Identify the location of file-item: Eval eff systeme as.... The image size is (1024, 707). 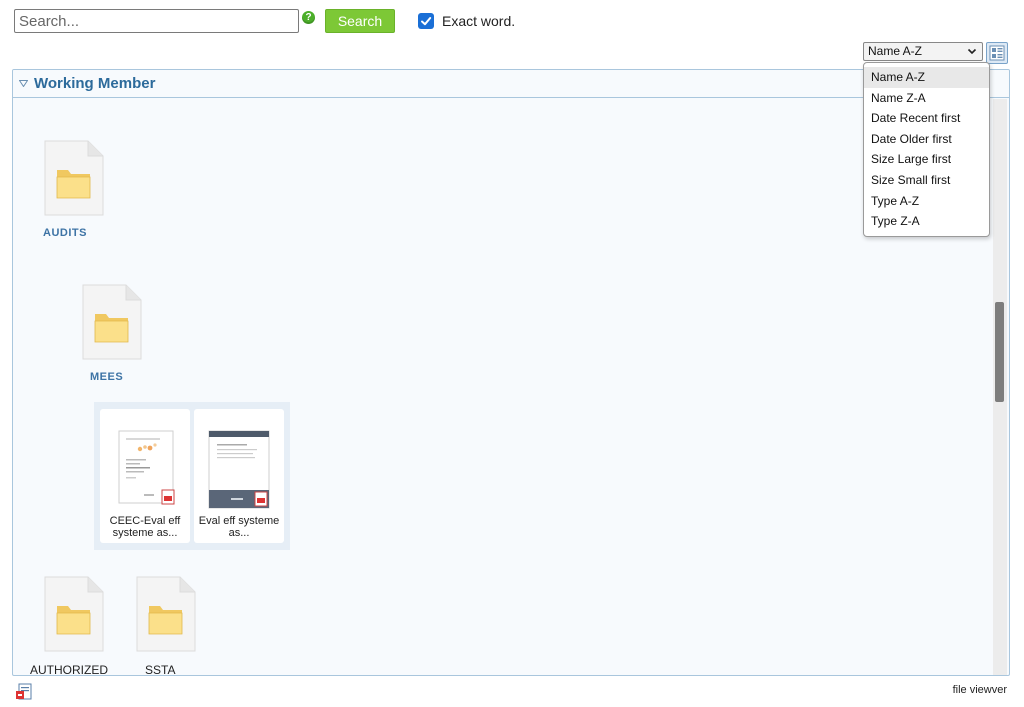
(239, 476).